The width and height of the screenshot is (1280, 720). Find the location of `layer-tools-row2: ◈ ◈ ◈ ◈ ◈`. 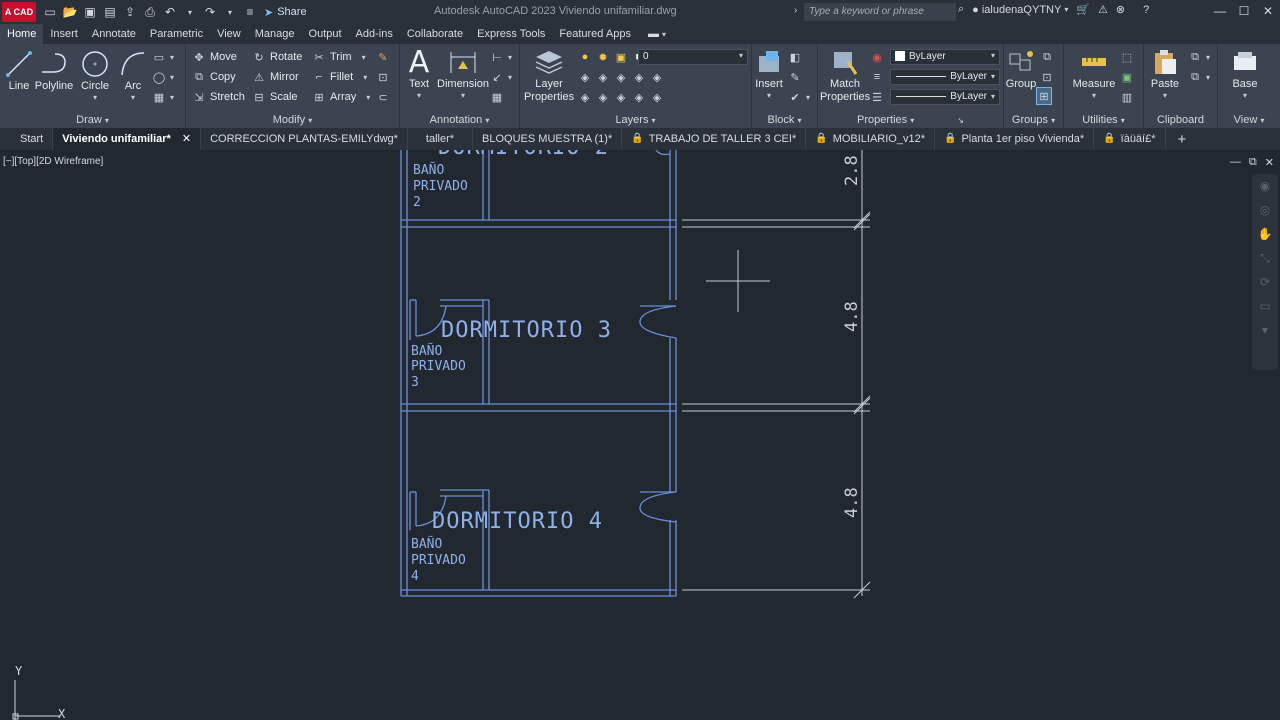

layer-tools-row2: ◈ ◈ ◈ ◈ ◈ is located at coordinates (621, 97).